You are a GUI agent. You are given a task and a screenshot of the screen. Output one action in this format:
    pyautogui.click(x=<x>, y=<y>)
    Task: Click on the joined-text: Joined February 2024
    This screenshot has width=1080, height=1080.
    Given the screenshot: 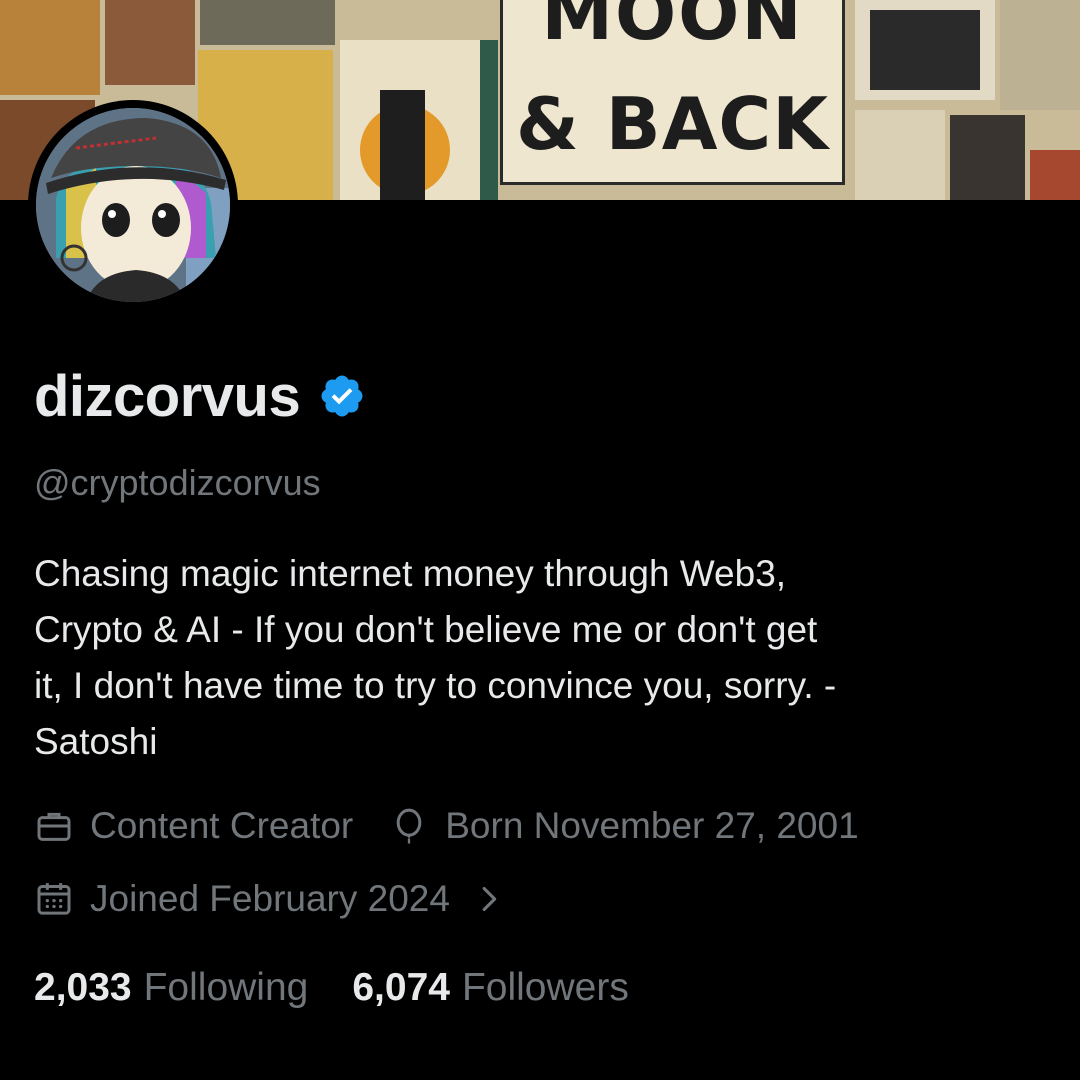 What is the action you would take?
    pyautogui.click(x=270, y=898)
    